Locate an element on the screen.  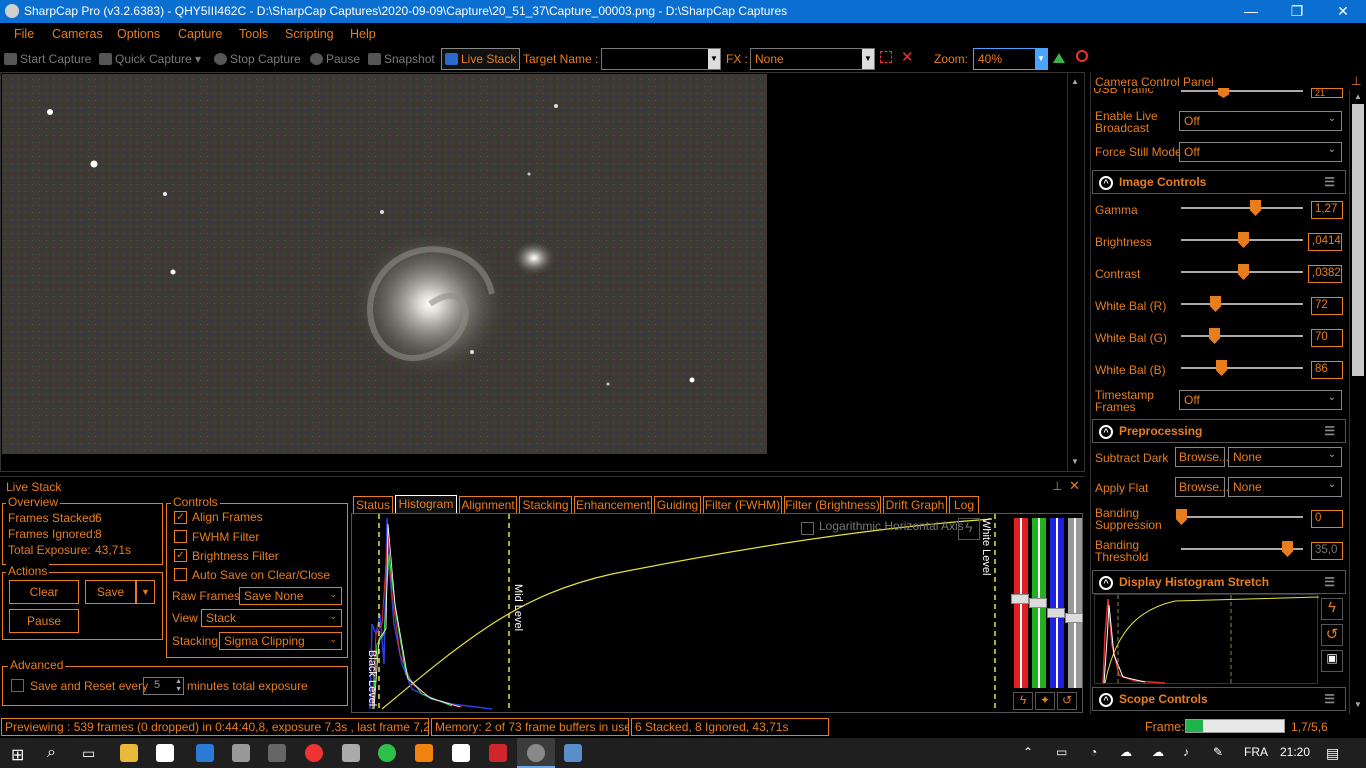
pin-icon: ⊥ is located at coordinates (1356, 81).